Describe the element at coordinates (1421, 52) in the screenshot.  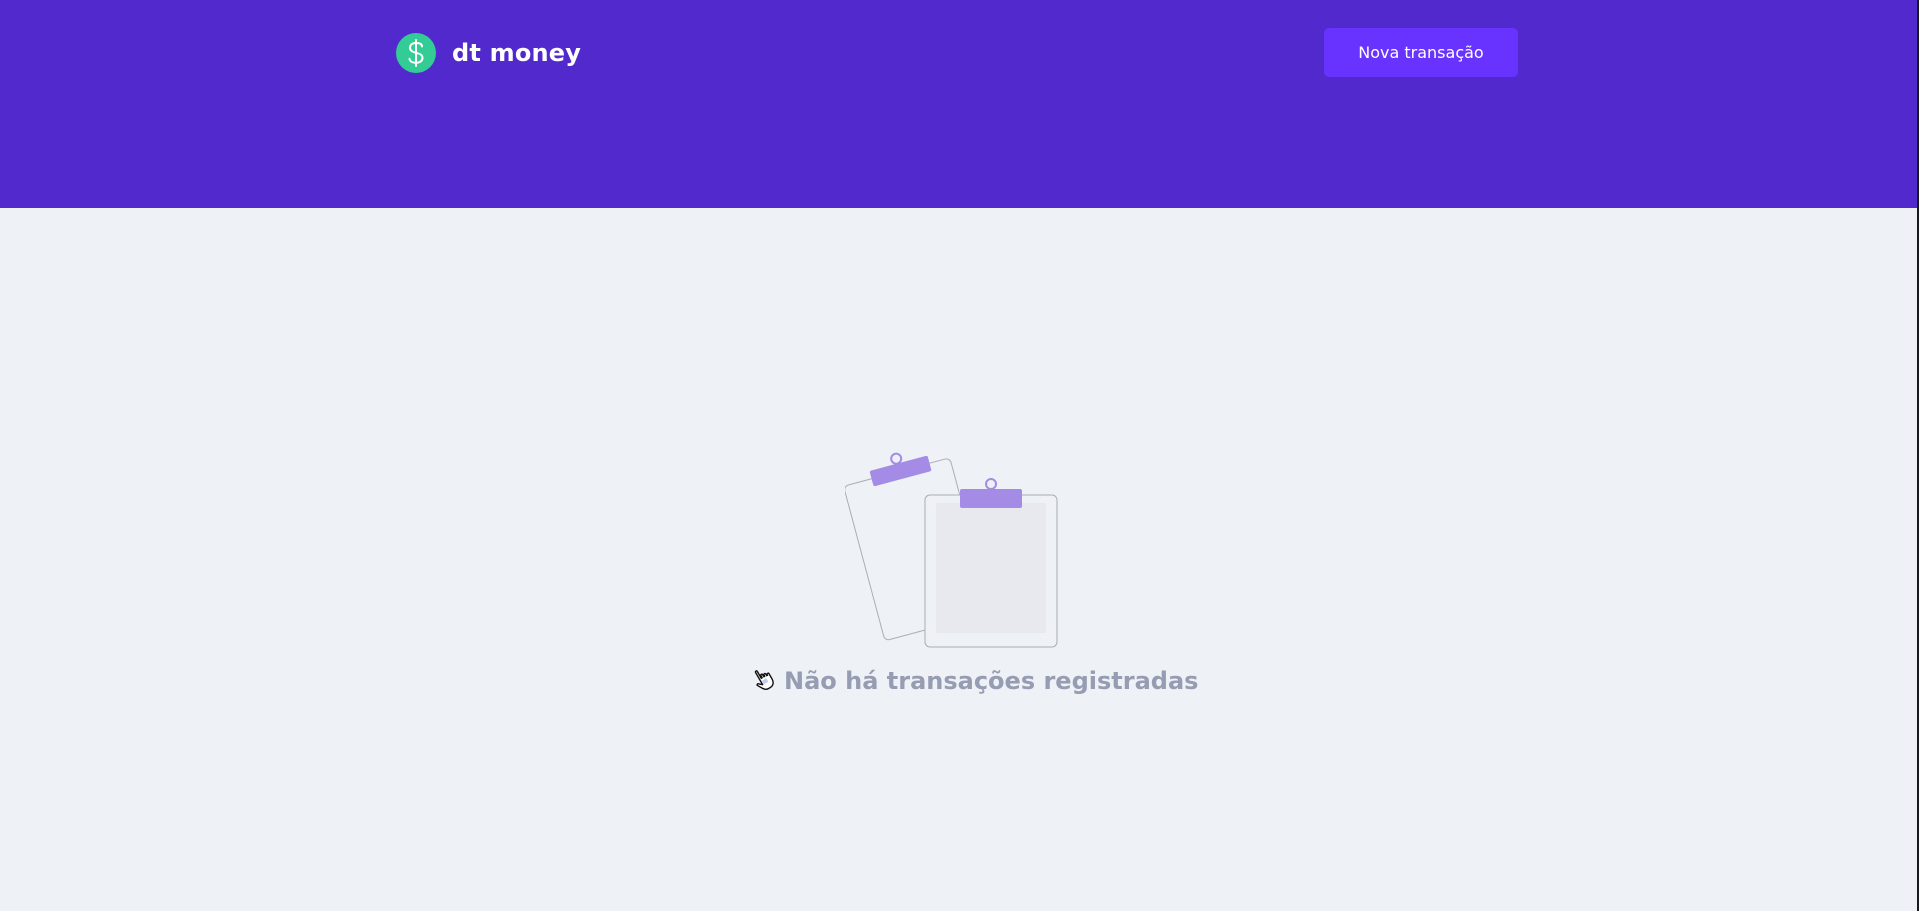
I see `new-transaction-button: Nova transação` at that location.